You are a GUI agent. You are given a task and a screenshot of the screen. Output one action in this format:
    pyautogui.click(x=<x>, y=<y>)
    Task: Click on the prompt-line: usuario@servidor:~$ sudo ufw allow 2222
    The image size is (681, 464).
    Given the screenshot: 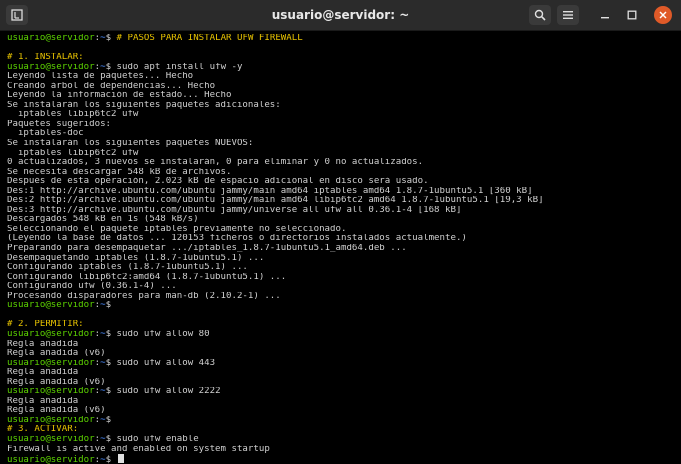 What is the action you would take?
    pyautogui.click(x=114, y=392)
    